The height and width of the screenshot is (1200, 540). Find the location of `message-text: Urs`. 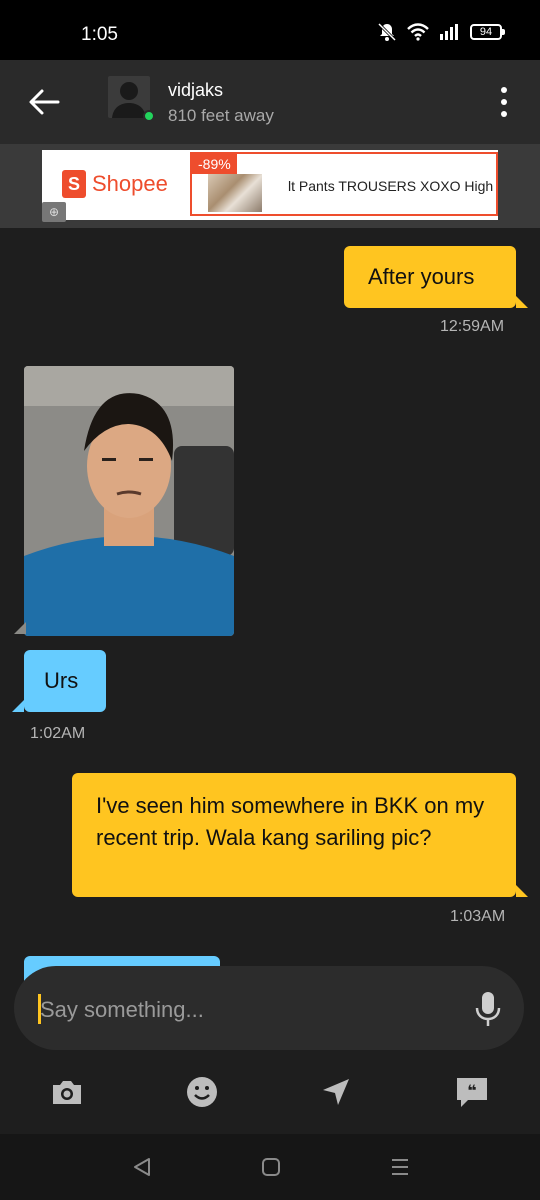

message-text: Urs is located at coordinates (61, 680).